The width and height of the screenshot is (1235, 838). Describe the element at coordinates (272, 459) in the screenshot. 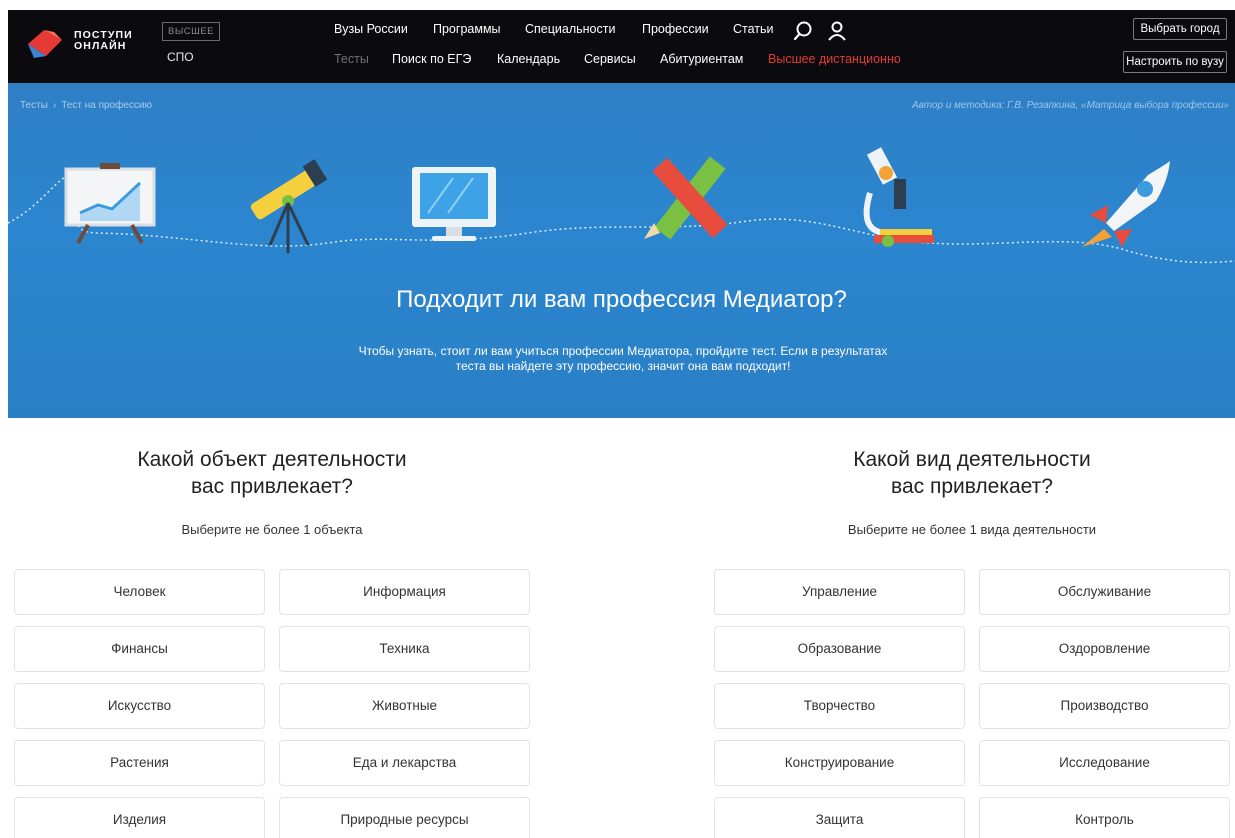

I see `objects-title-line1: Какой объект деятельности` at that location.